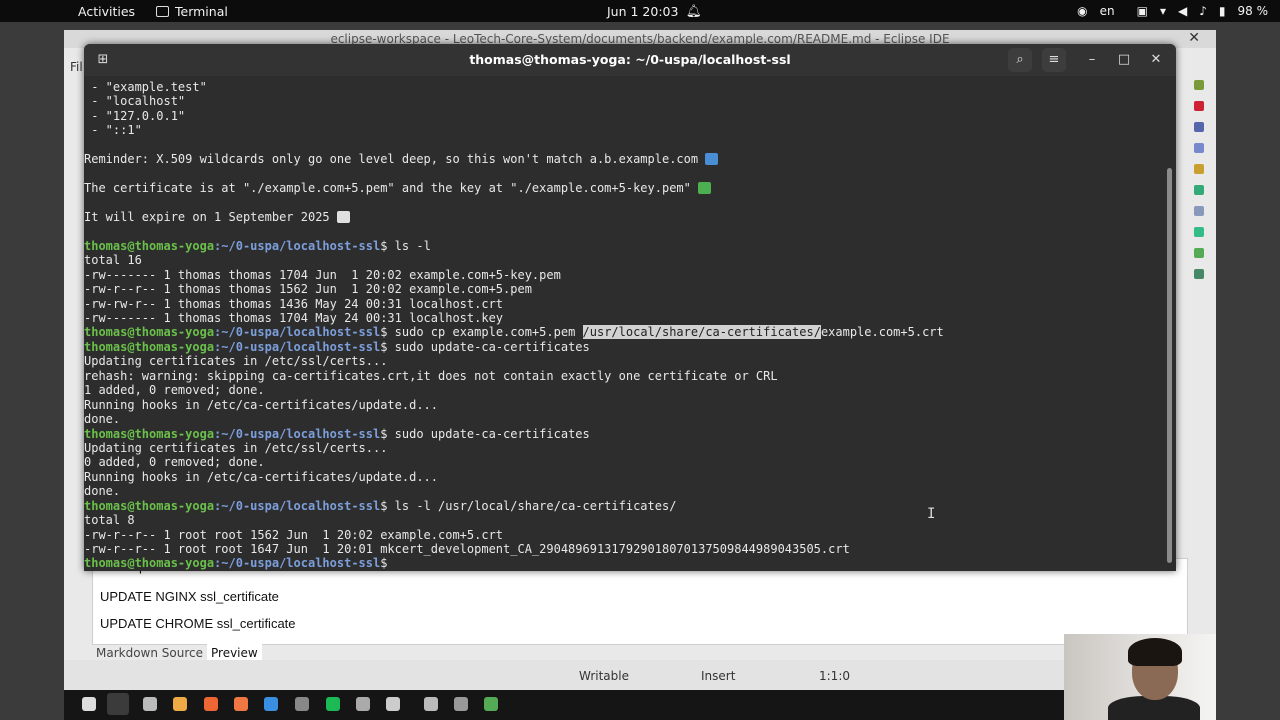 The width and height of the screenshot is (1280, 720). What do you see at coordinates (1092, 60) in the screenshot?
I see `minimize-icon: –` at bounding box center [1092, 60].